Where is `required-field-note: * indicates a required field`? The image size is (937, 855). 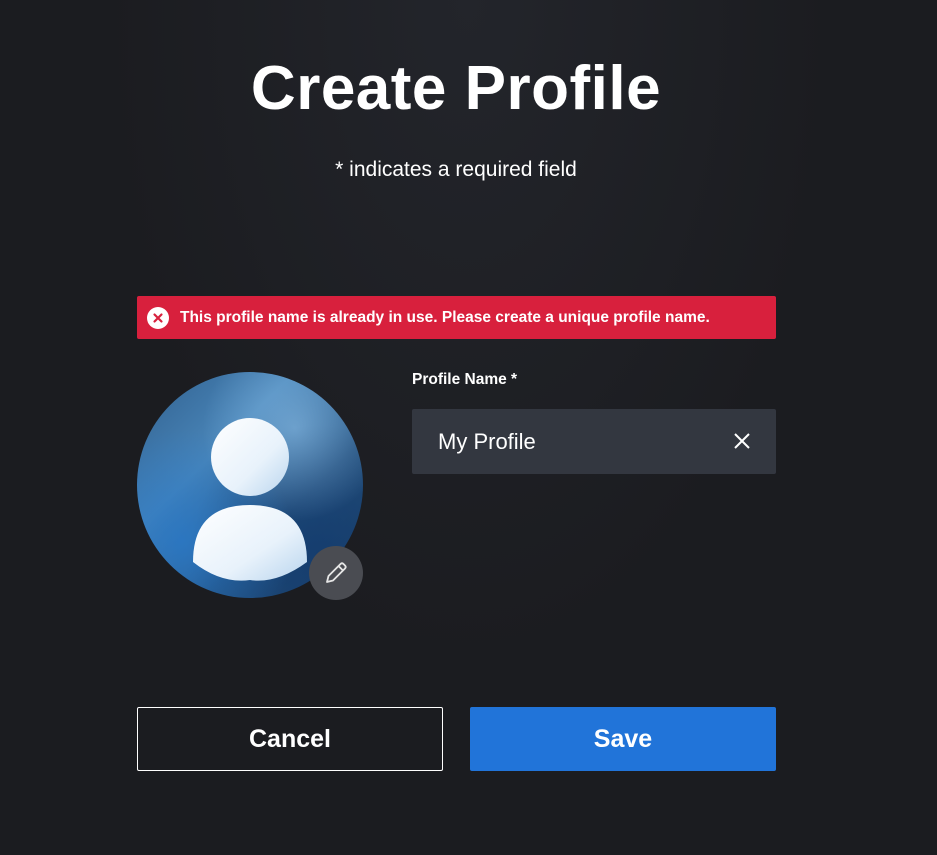
required-field-note: * indicates a required field is located at coordinates (456, 169).